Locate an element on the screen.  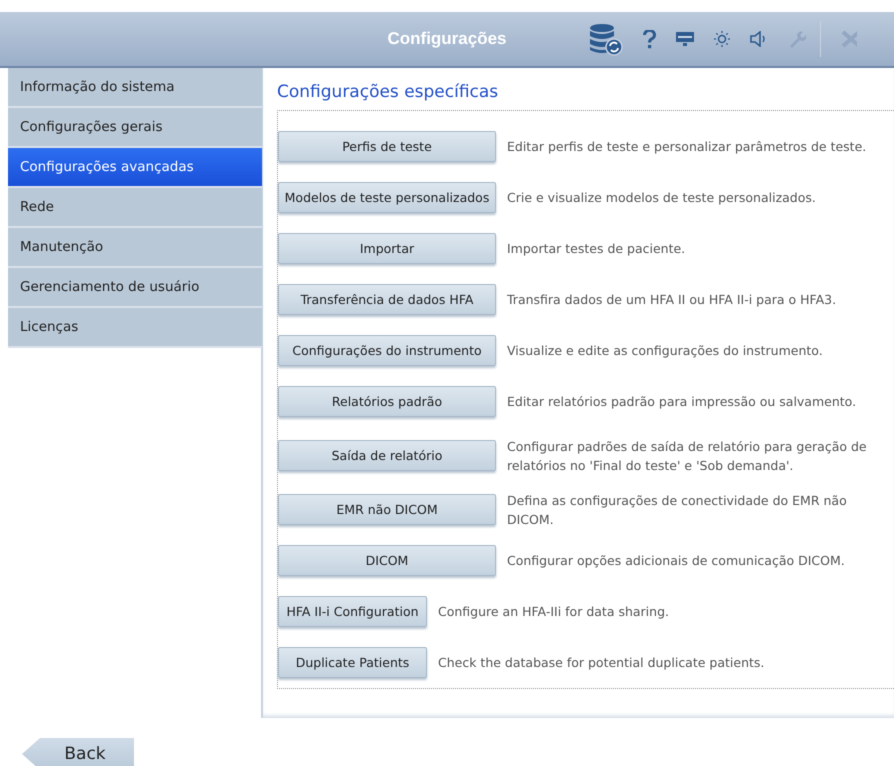
option-button: Duplicate Patients is located at coordinates (352, 662).